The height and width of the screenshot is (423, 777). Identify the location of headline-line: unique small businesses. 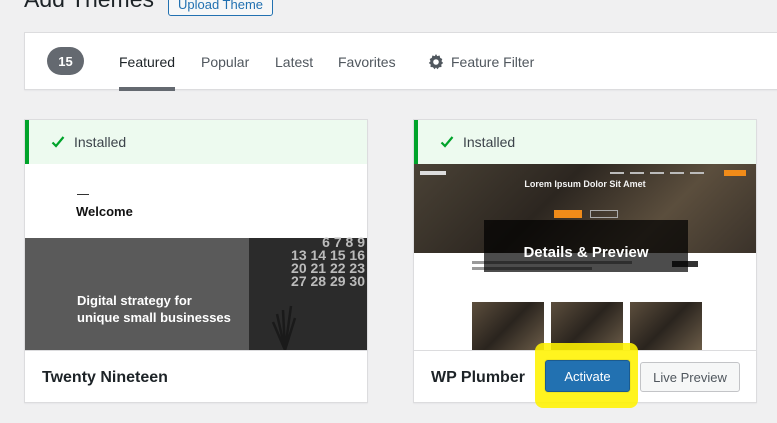
(154, 317).